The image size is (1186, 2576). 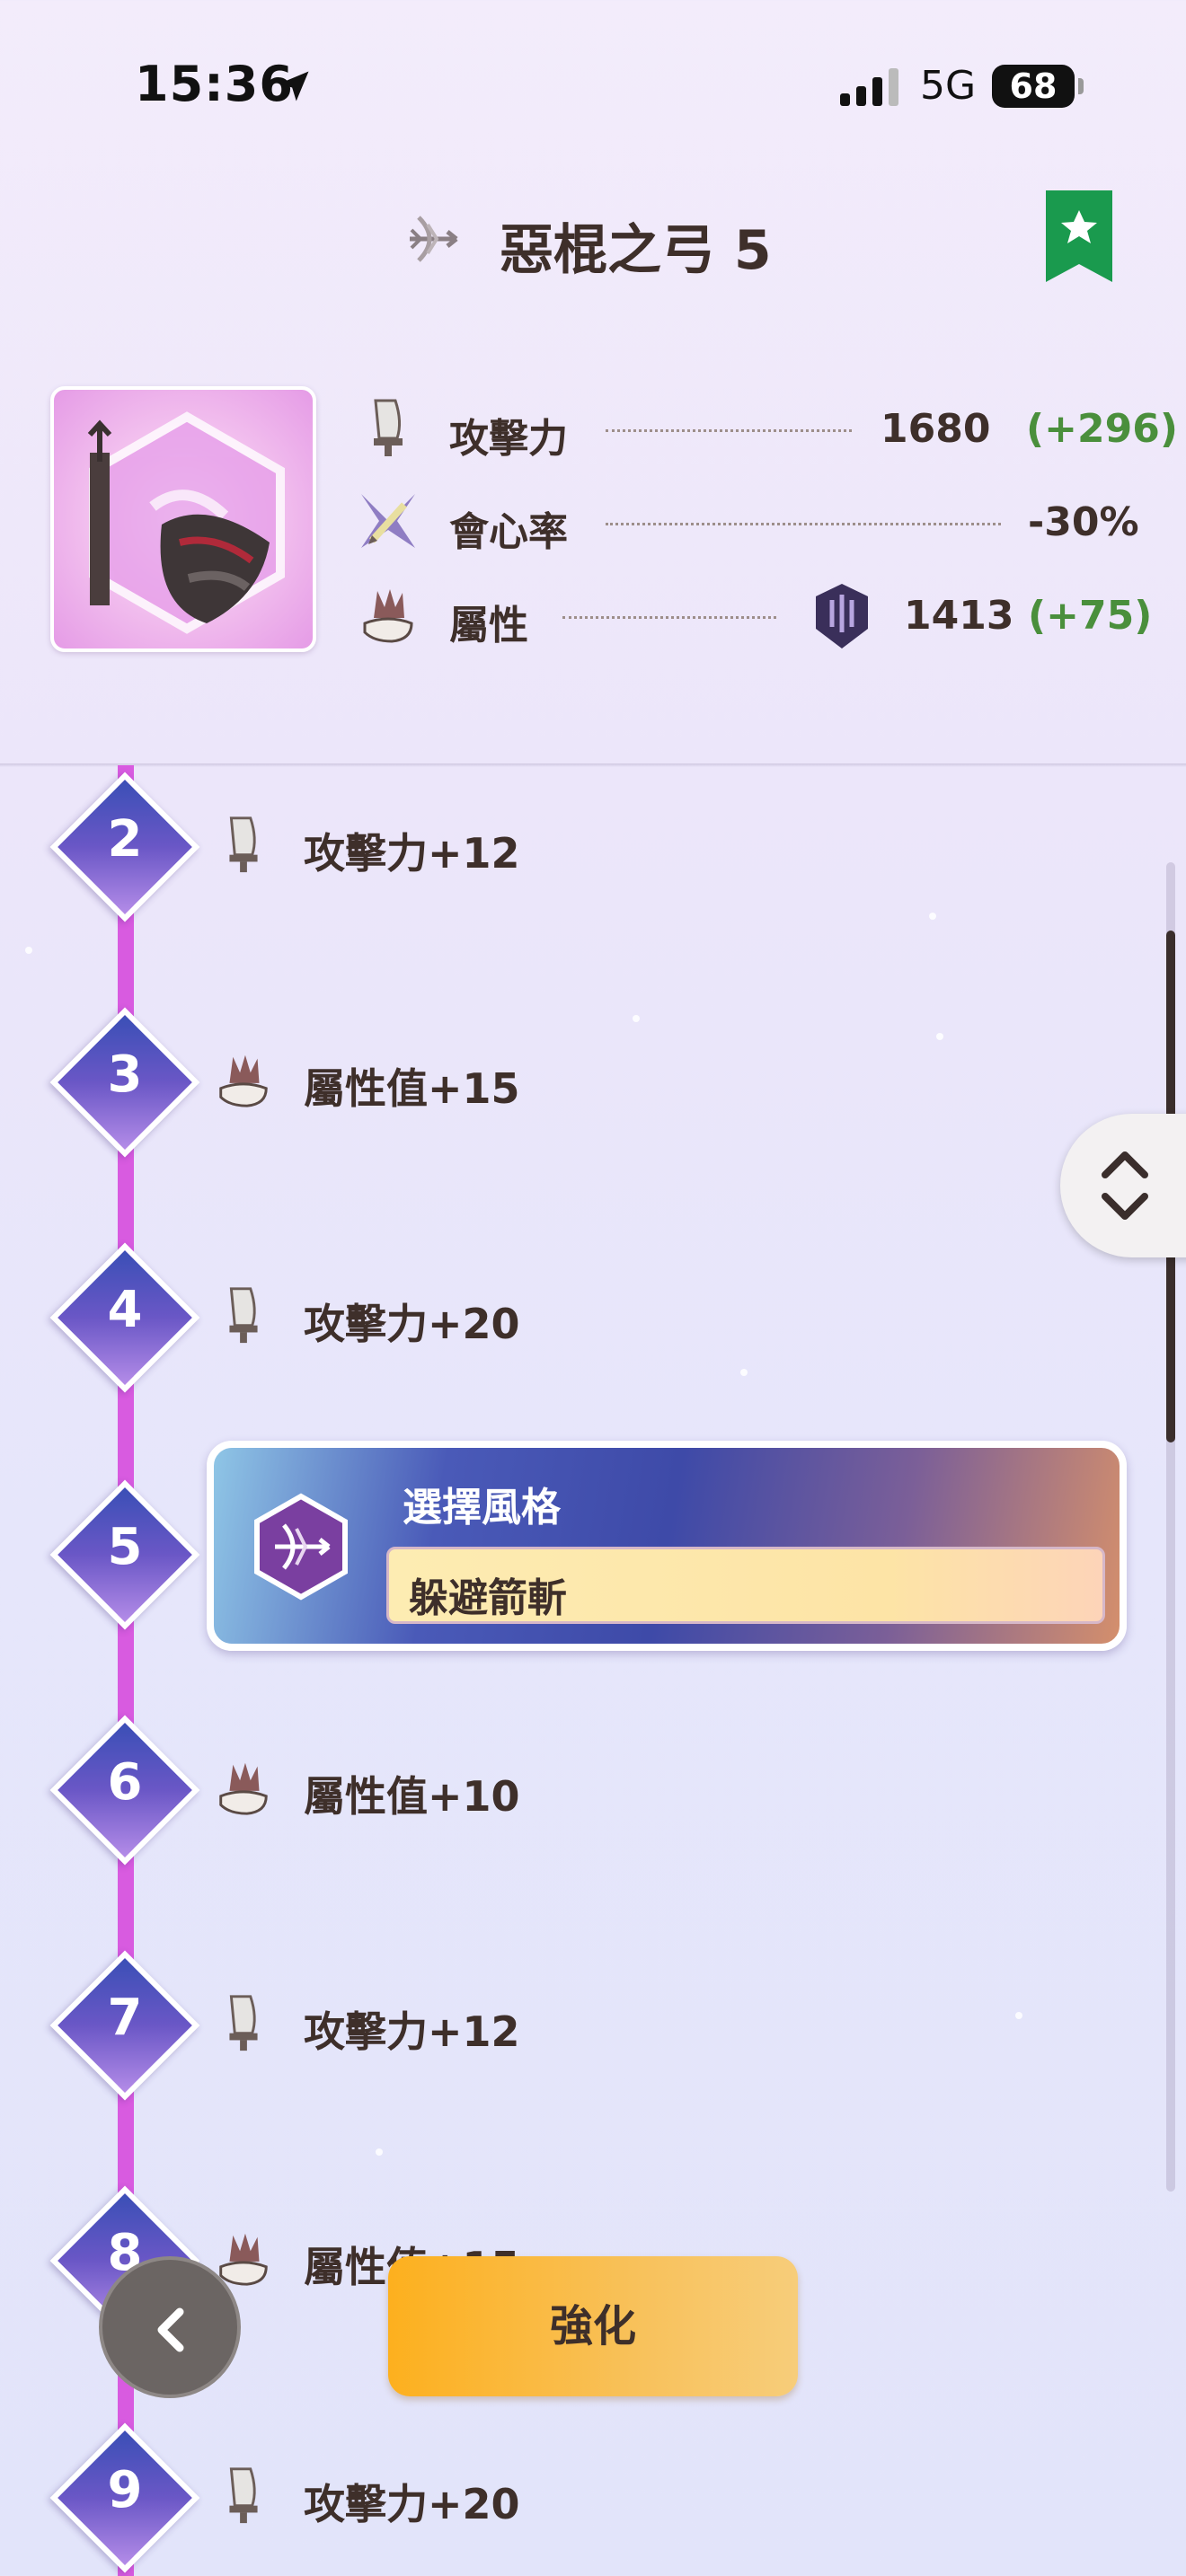 I want to click on page-title: 惡棍之弓 5, so click(x=636, y=250).